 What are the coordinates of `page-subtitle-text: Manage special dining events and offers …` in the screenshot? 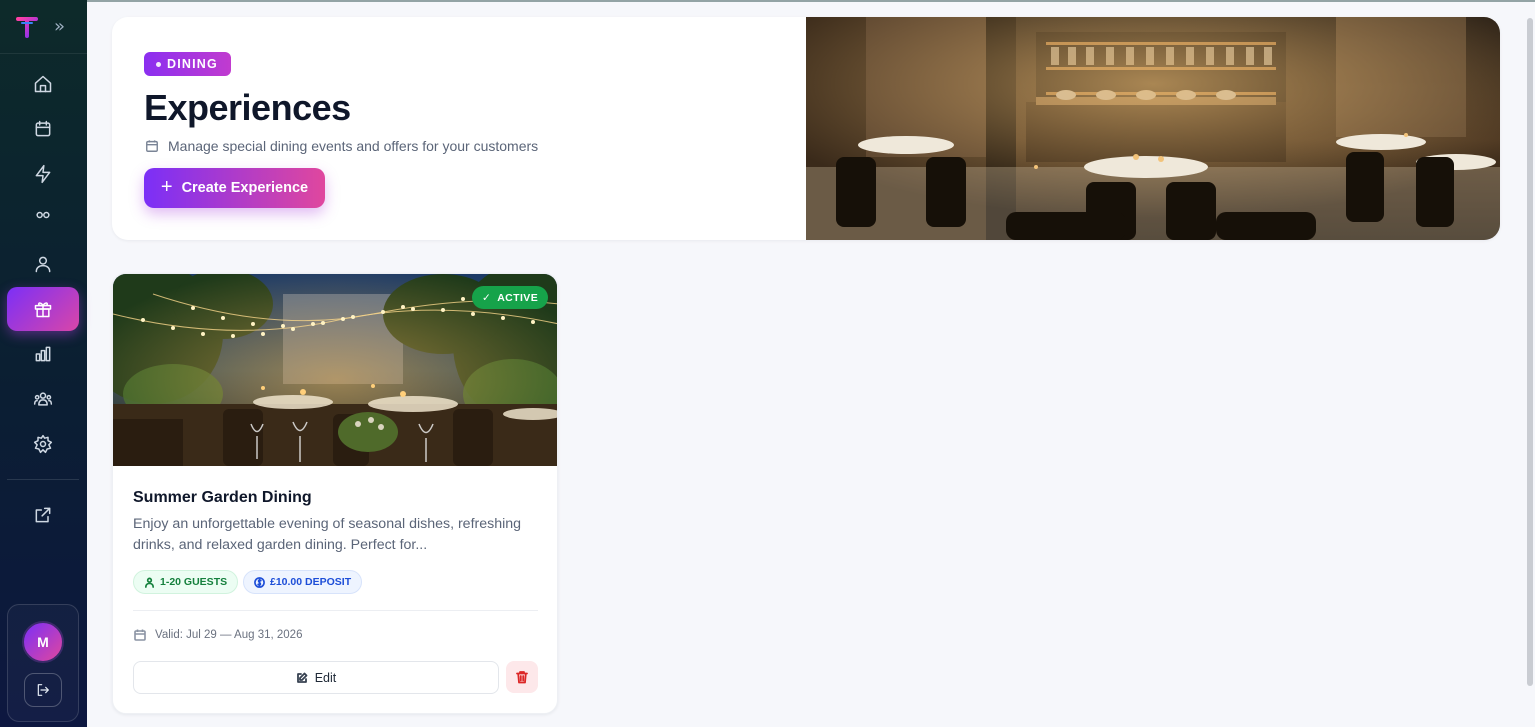 It's located at (353, 146).